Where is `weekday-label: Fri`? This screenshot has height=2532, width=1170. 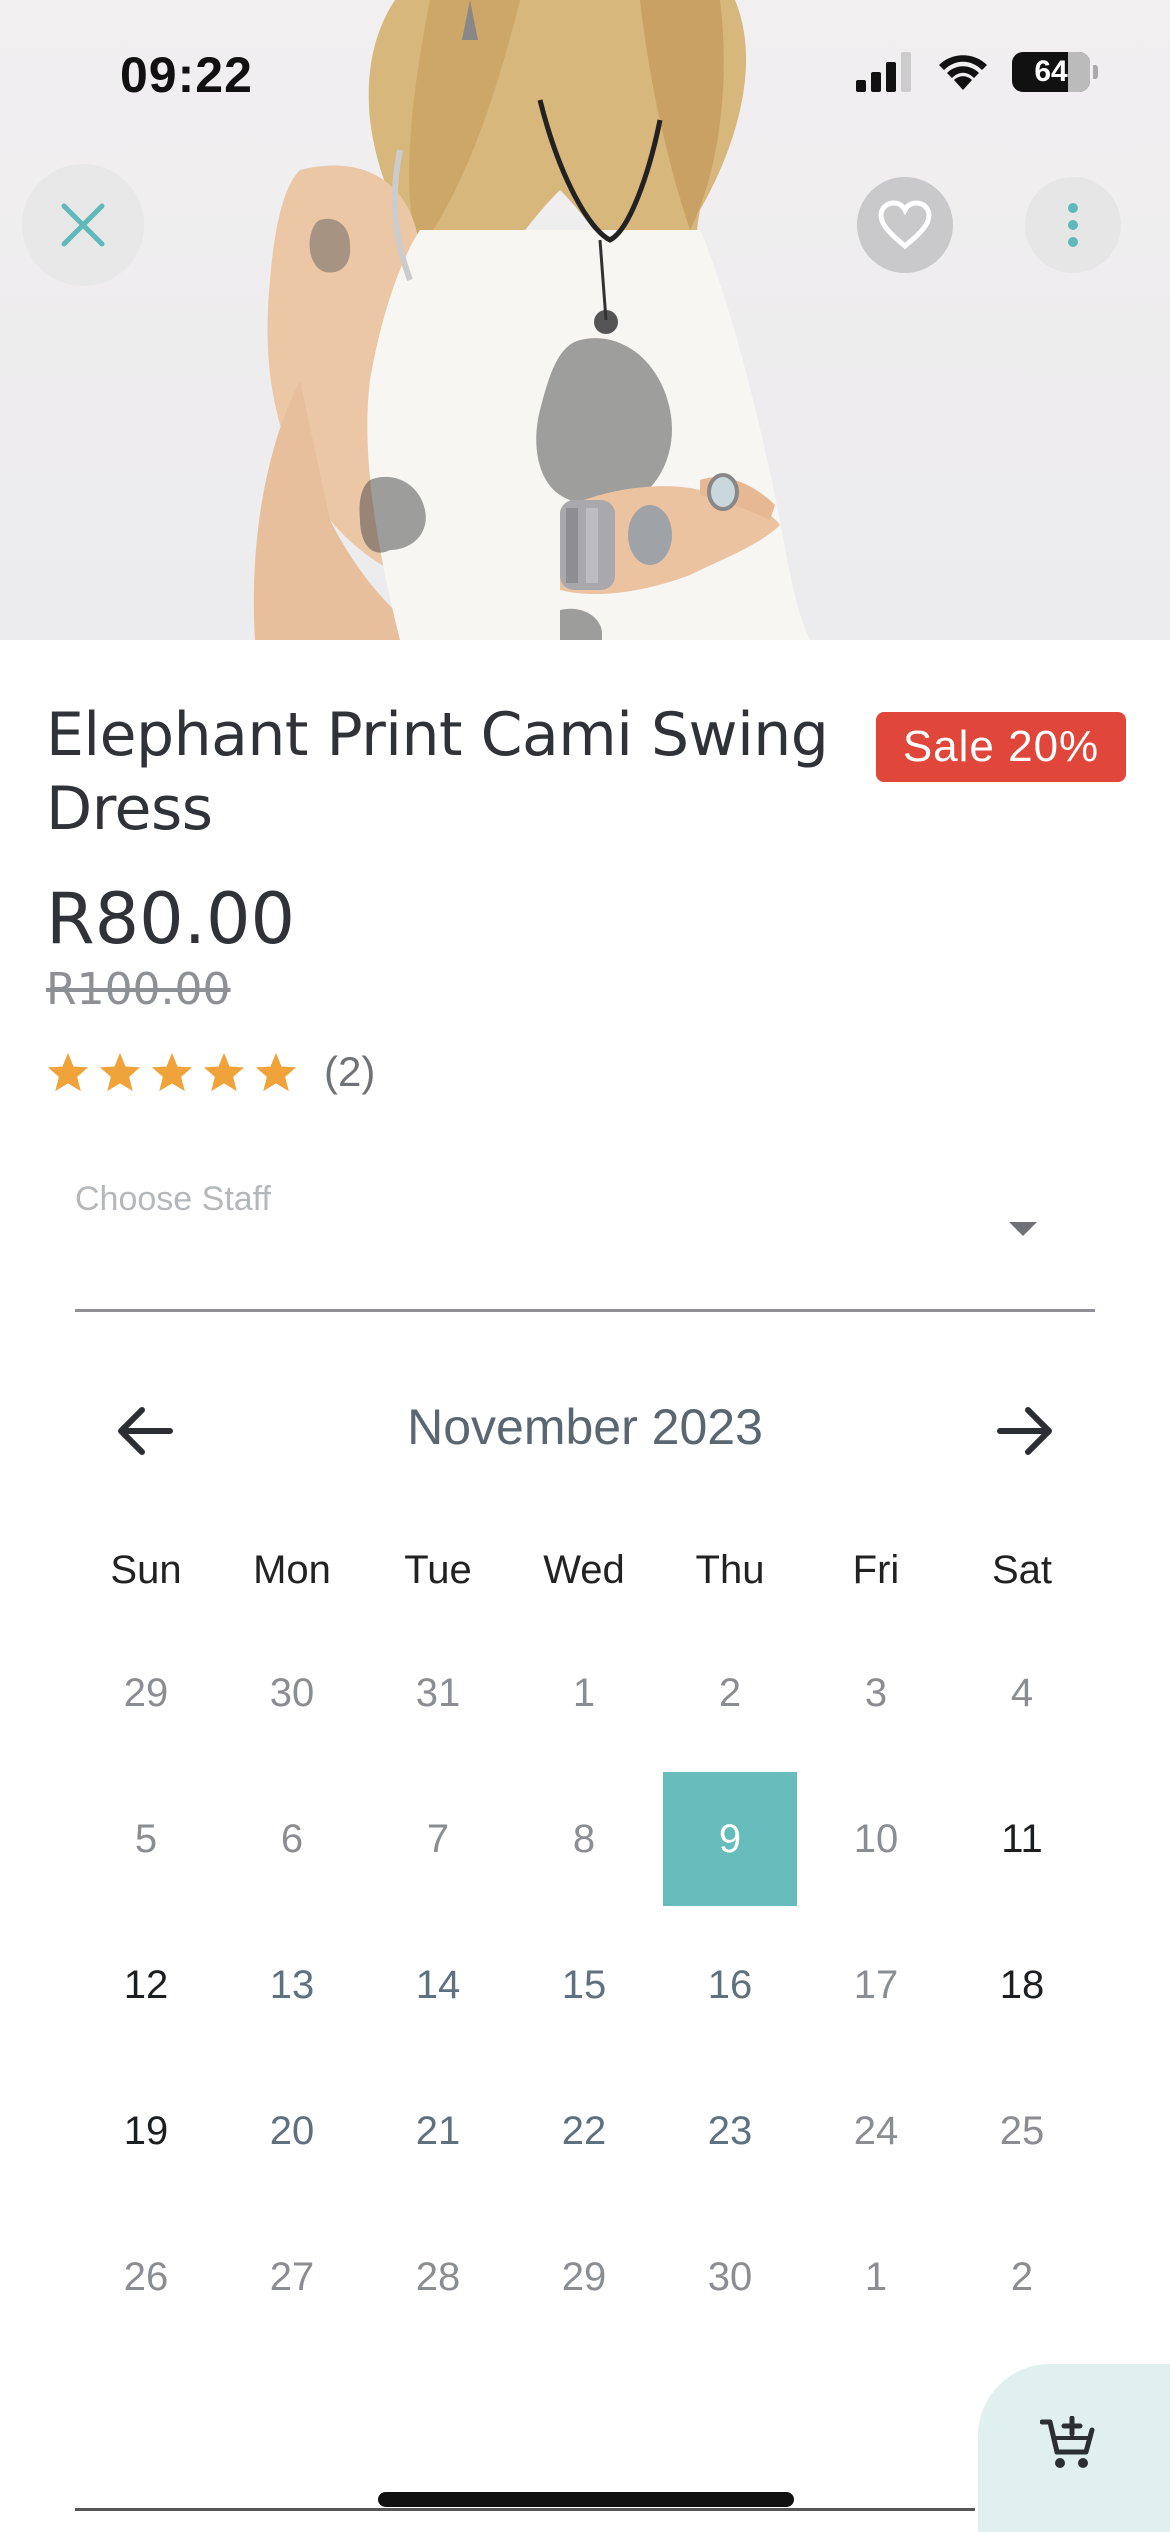
weekday-label: Fri is located at coordinates (876, 1570).